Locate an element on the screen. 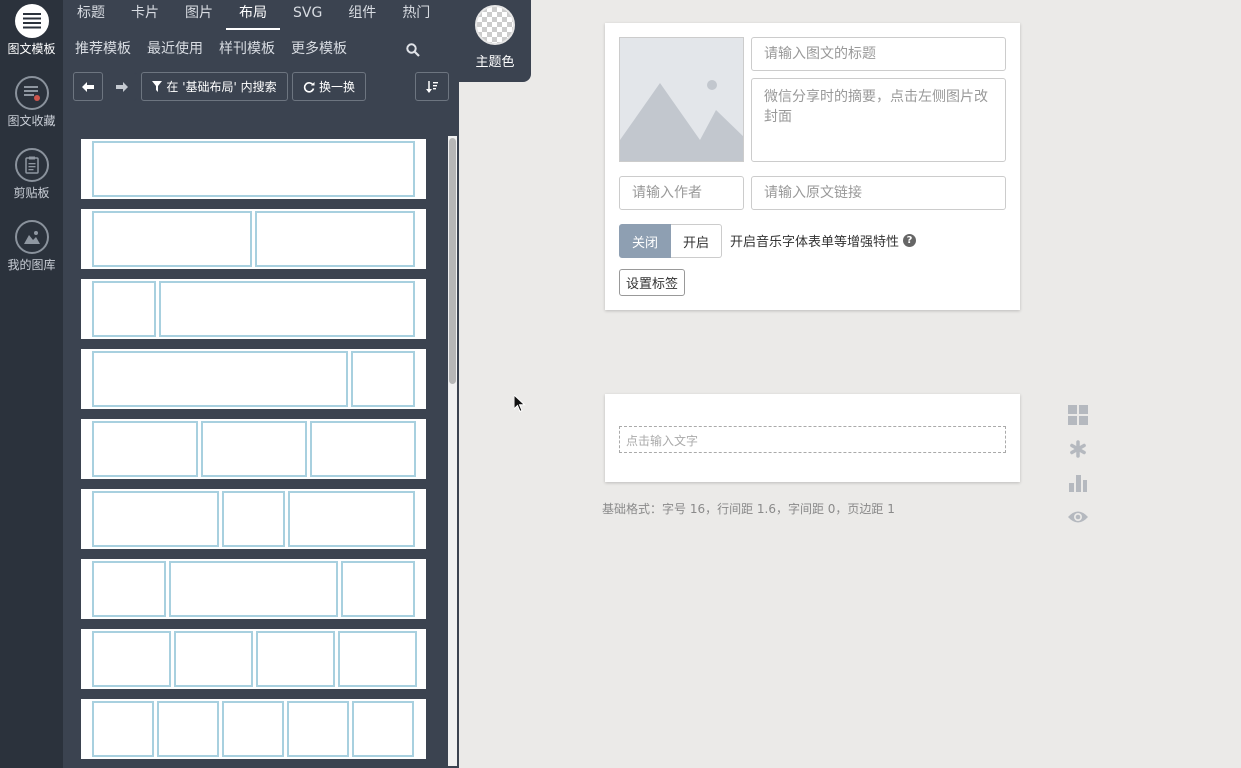 The height and width of the screenshot is (768, 1241). arrow-right-icon is located at coordinates (122, 86).